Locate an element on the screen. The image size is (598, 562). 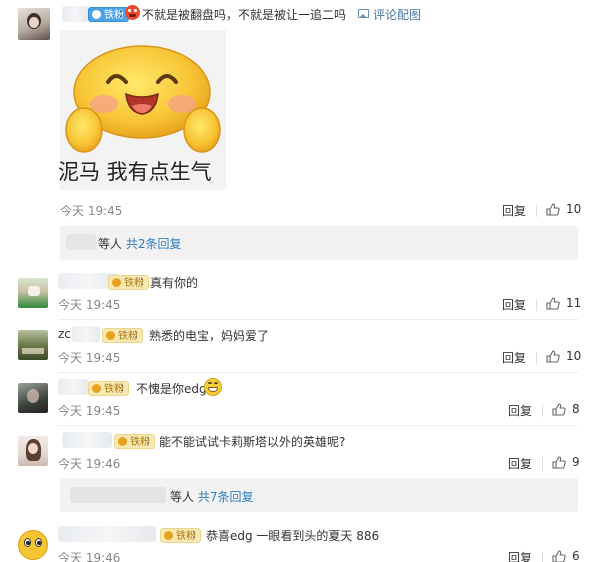
like-button: 9 is located at coordinates (566, 462).